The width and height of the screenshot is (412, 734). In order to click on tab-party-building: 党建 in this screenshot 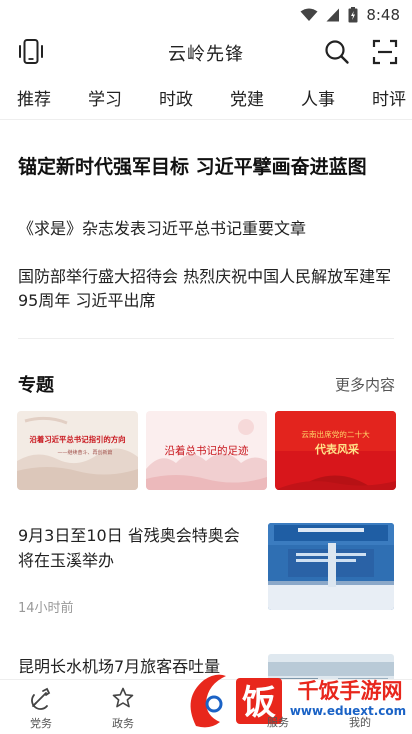, I will do `click(247, 97)`.